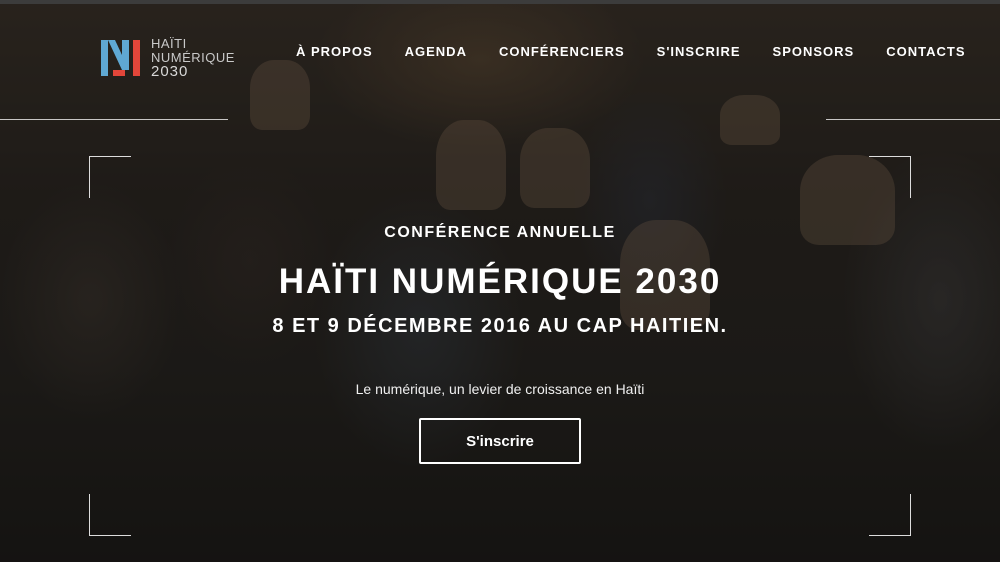  Describe the element at coordinates (169, 43) in the screenshot. I see `logo-line-1: HAÏTI` at that location.